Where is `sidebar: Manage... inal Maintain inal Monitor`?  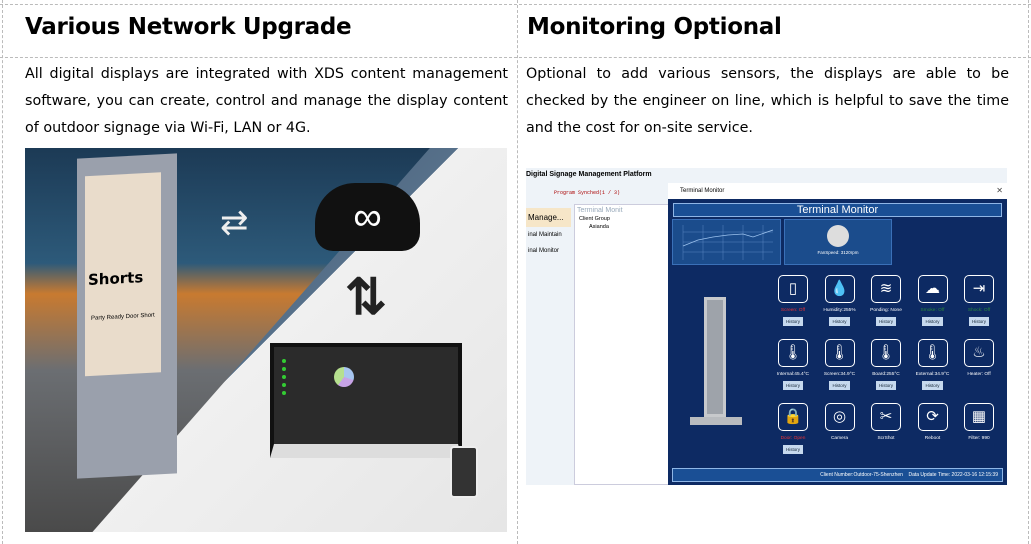
sidebar: Manage... inal Maintain inal Monitor is located at coordinates (548, 233).